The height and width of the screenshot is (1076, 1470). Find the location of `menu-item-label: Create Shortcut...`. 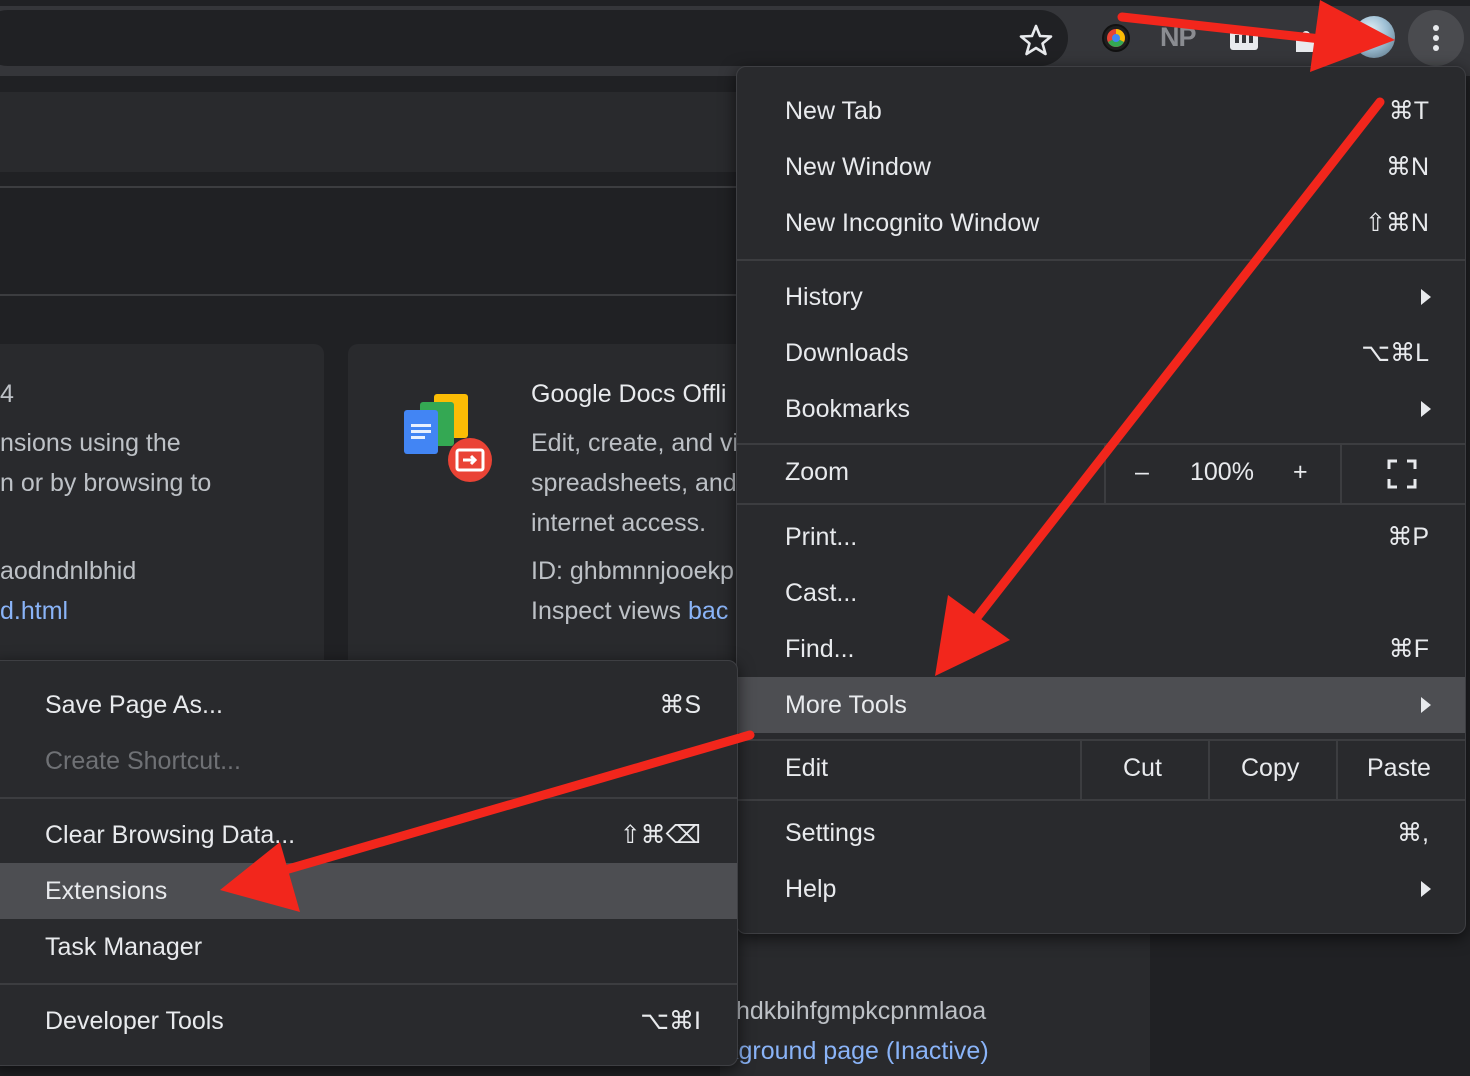

menu-item-label: Create Shortcut... is located at coordinates (143, 760).